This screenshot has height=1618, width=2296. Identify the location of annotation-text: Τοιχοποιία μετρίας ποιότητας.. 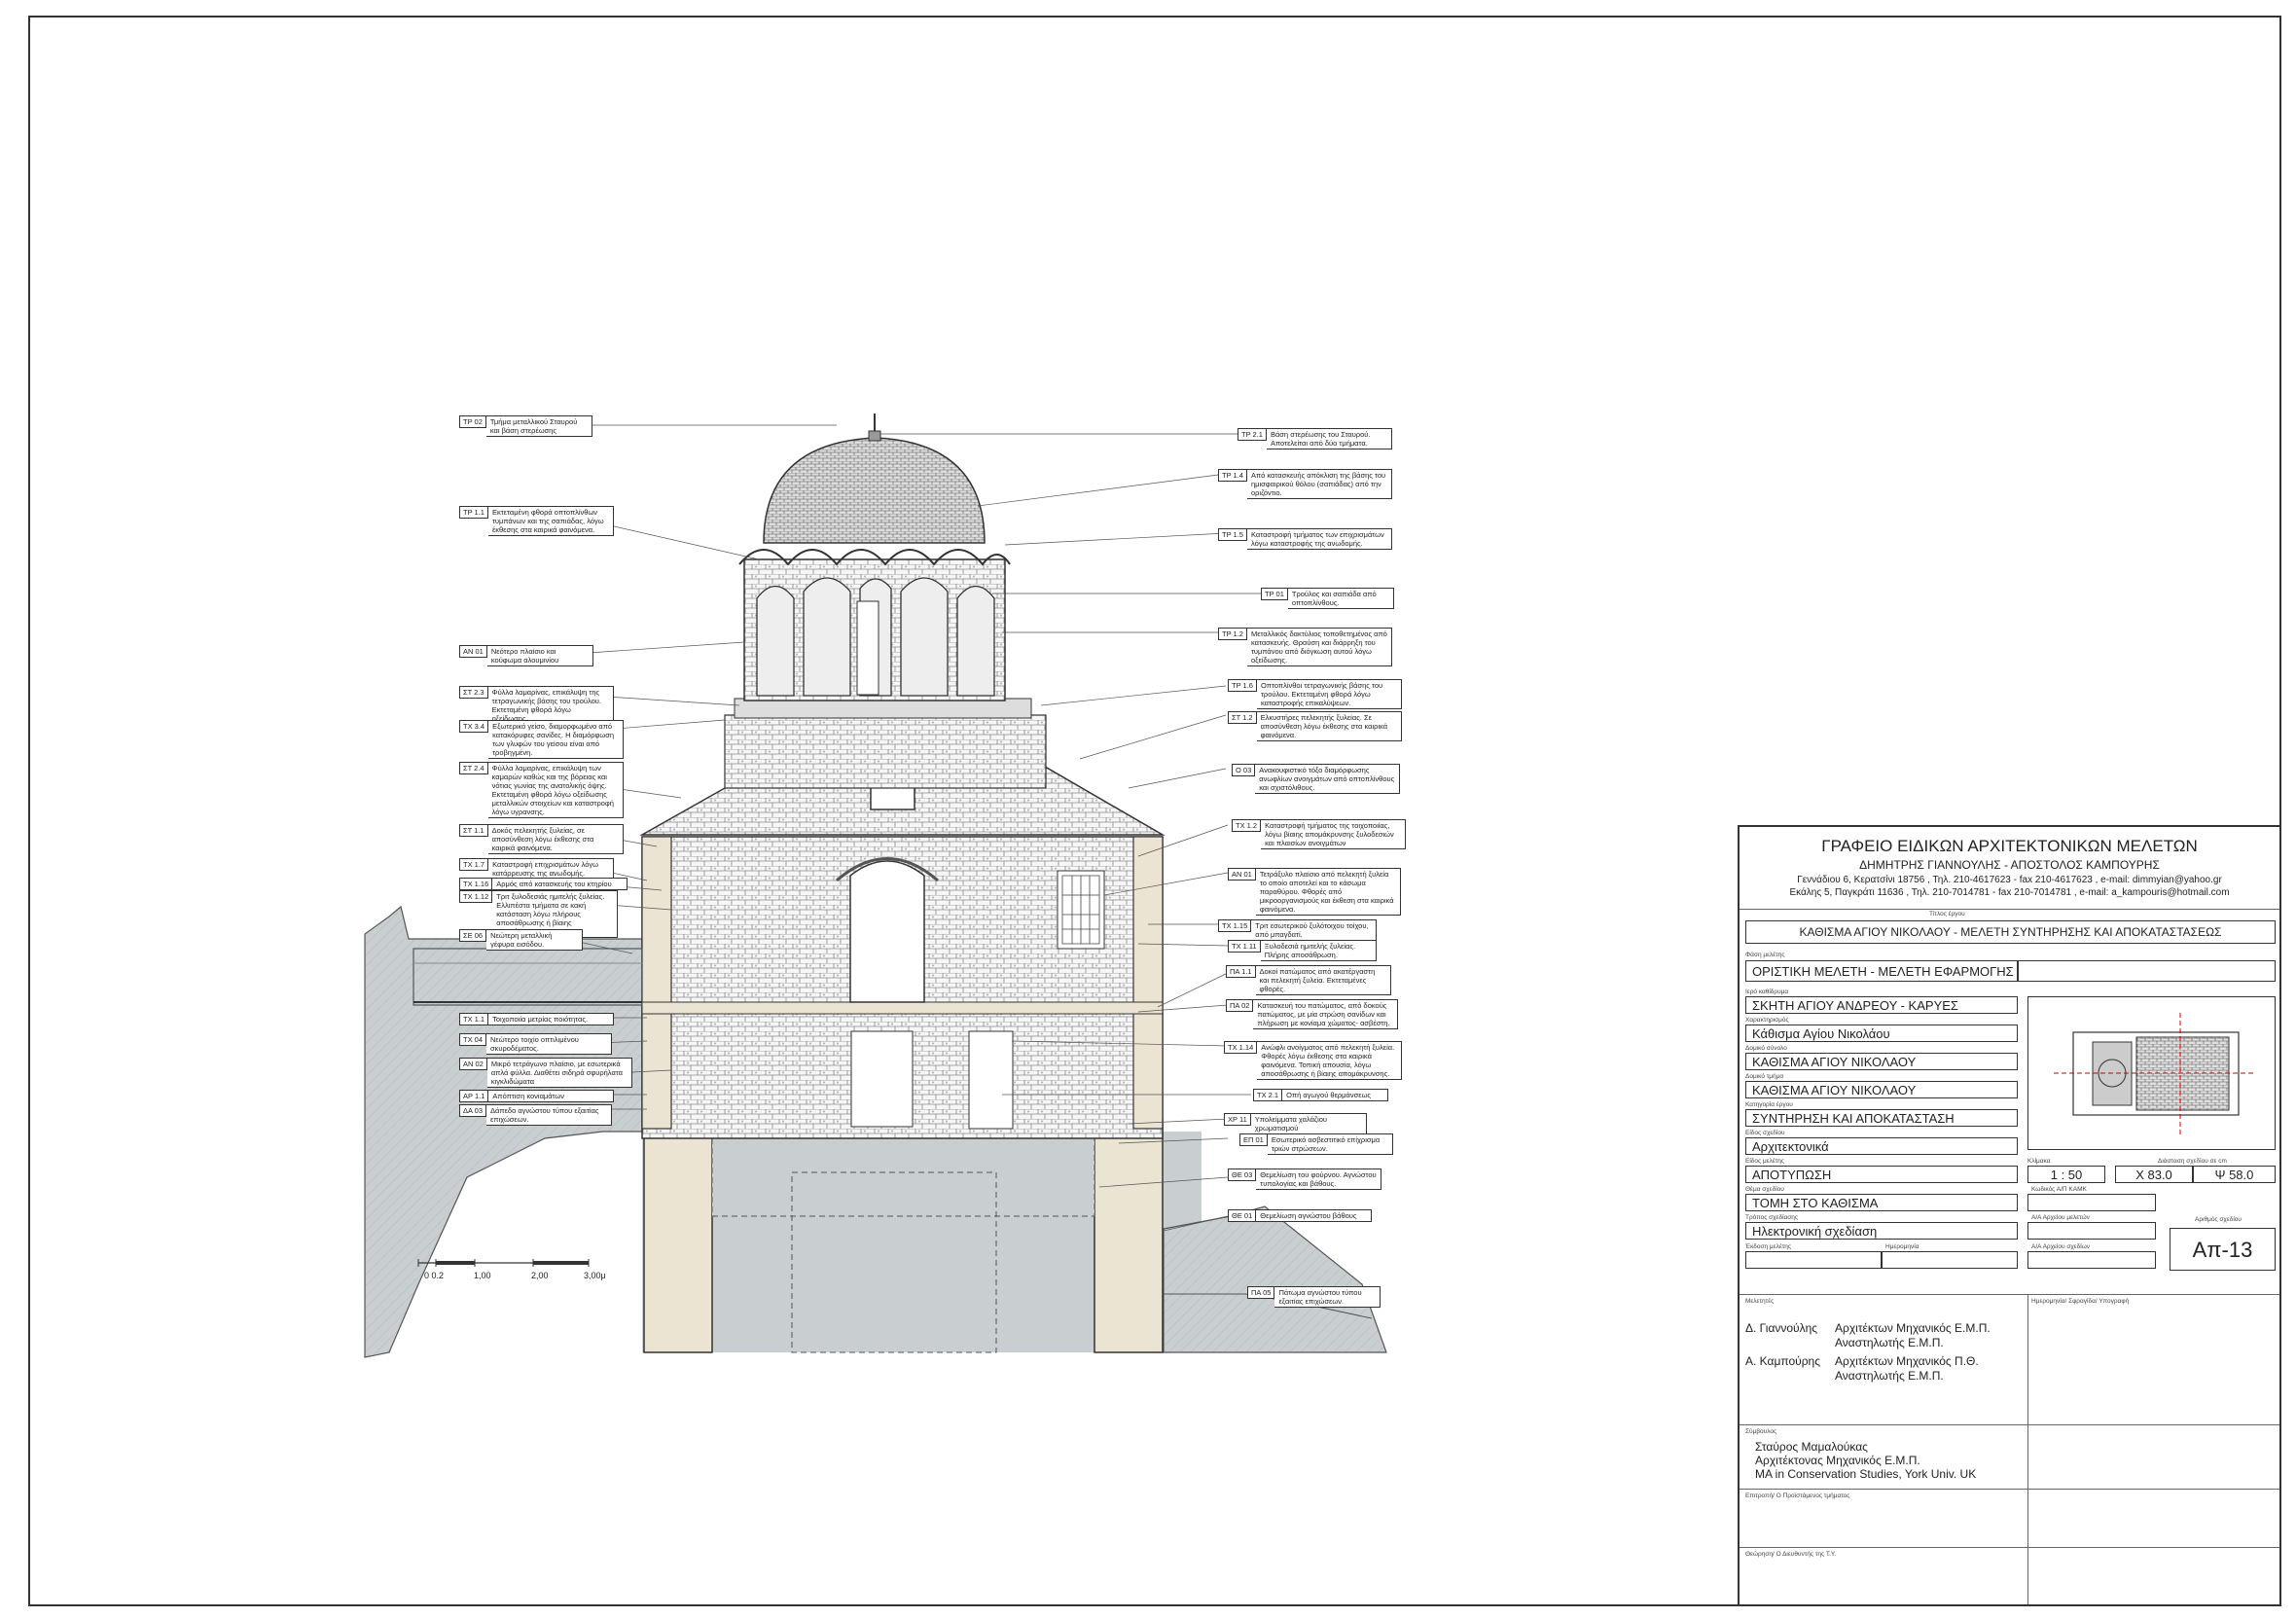
(551, 1019).